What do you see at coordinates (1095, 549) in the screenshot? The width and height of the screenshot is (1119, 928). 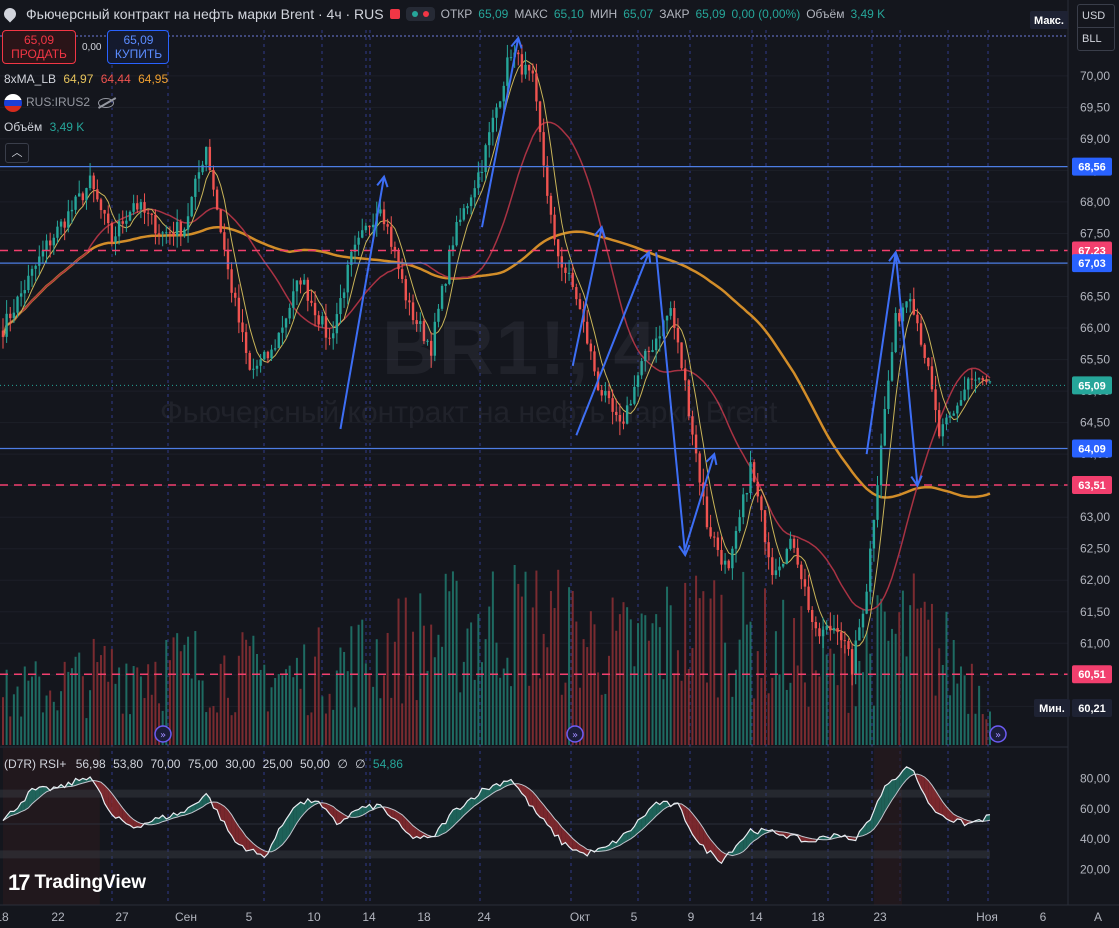 I see `y-tick-label: 62,50` at bounding box center [1095, 549].